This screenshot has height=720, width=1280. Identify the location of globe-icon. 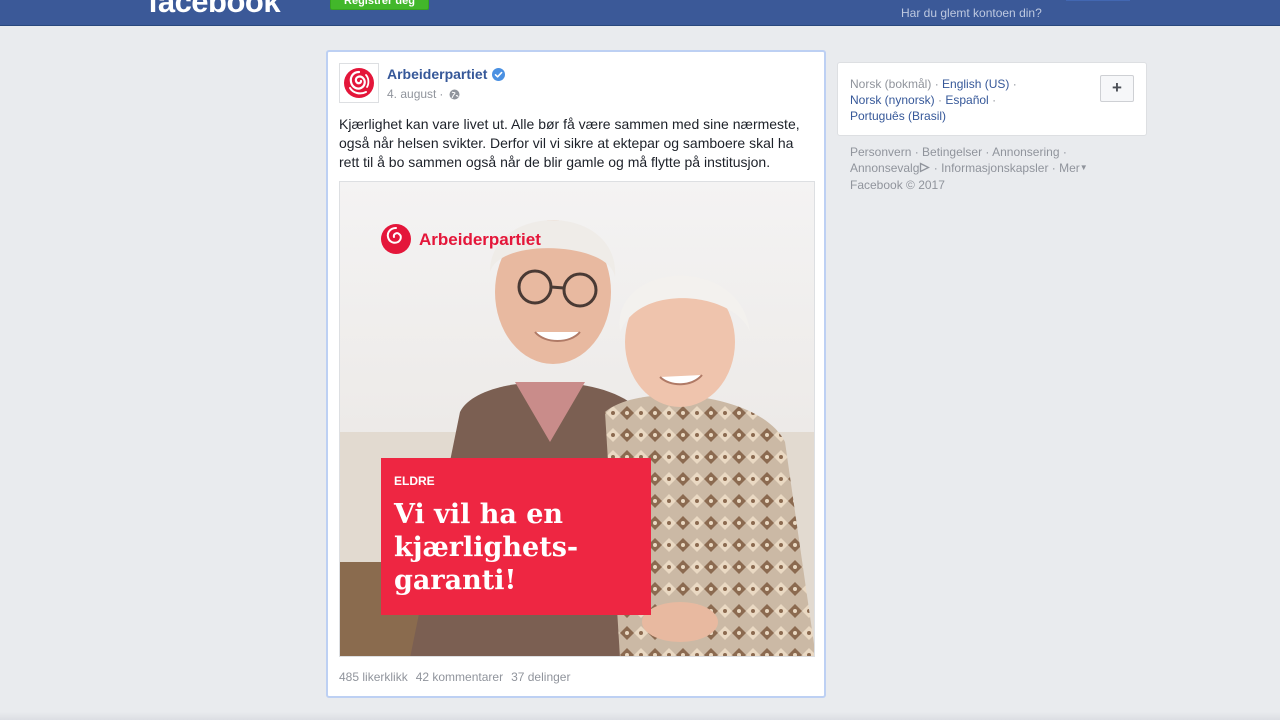
(454, 94).